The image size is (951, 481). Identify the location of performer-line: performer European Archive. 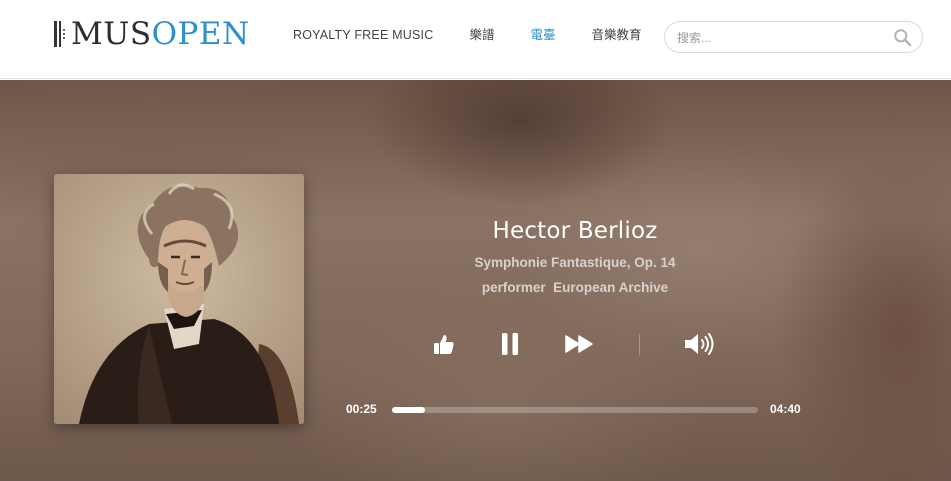
(575, 287).